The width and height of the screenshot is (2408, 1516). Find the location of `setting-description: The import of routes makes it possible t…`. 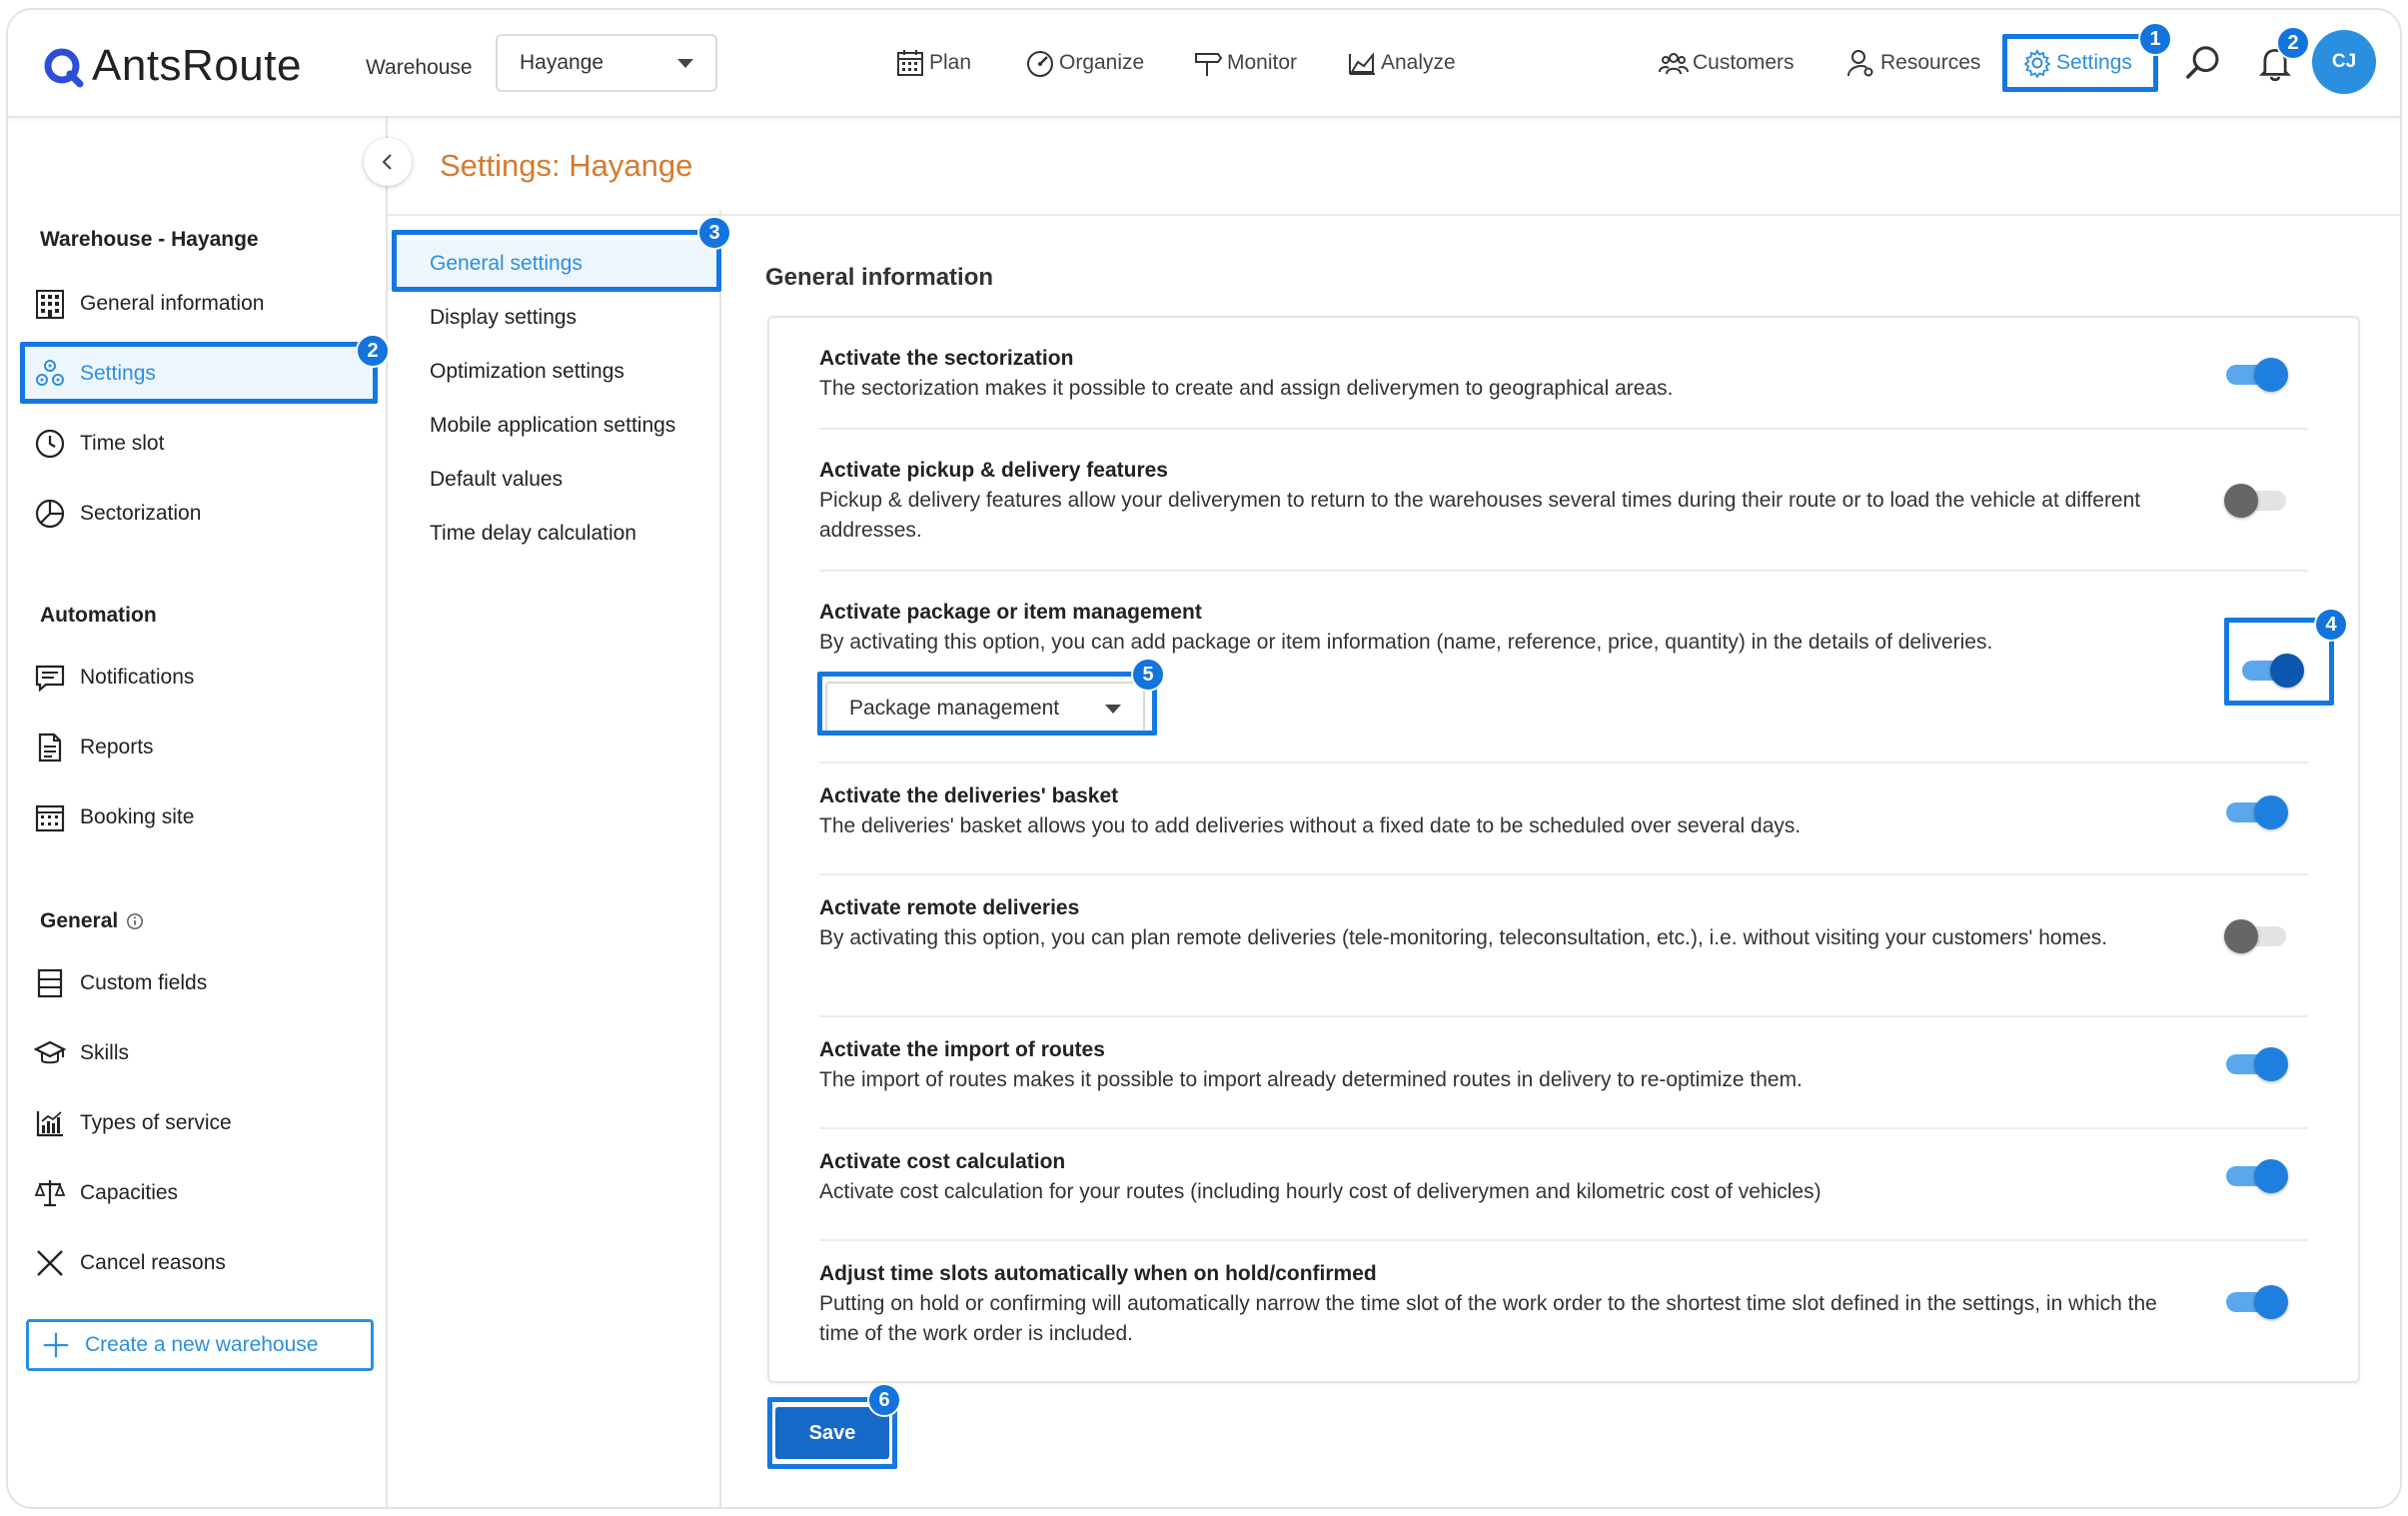

setting-description: The import of routes makes it possible t… is located at coordinates (1311, 1079).